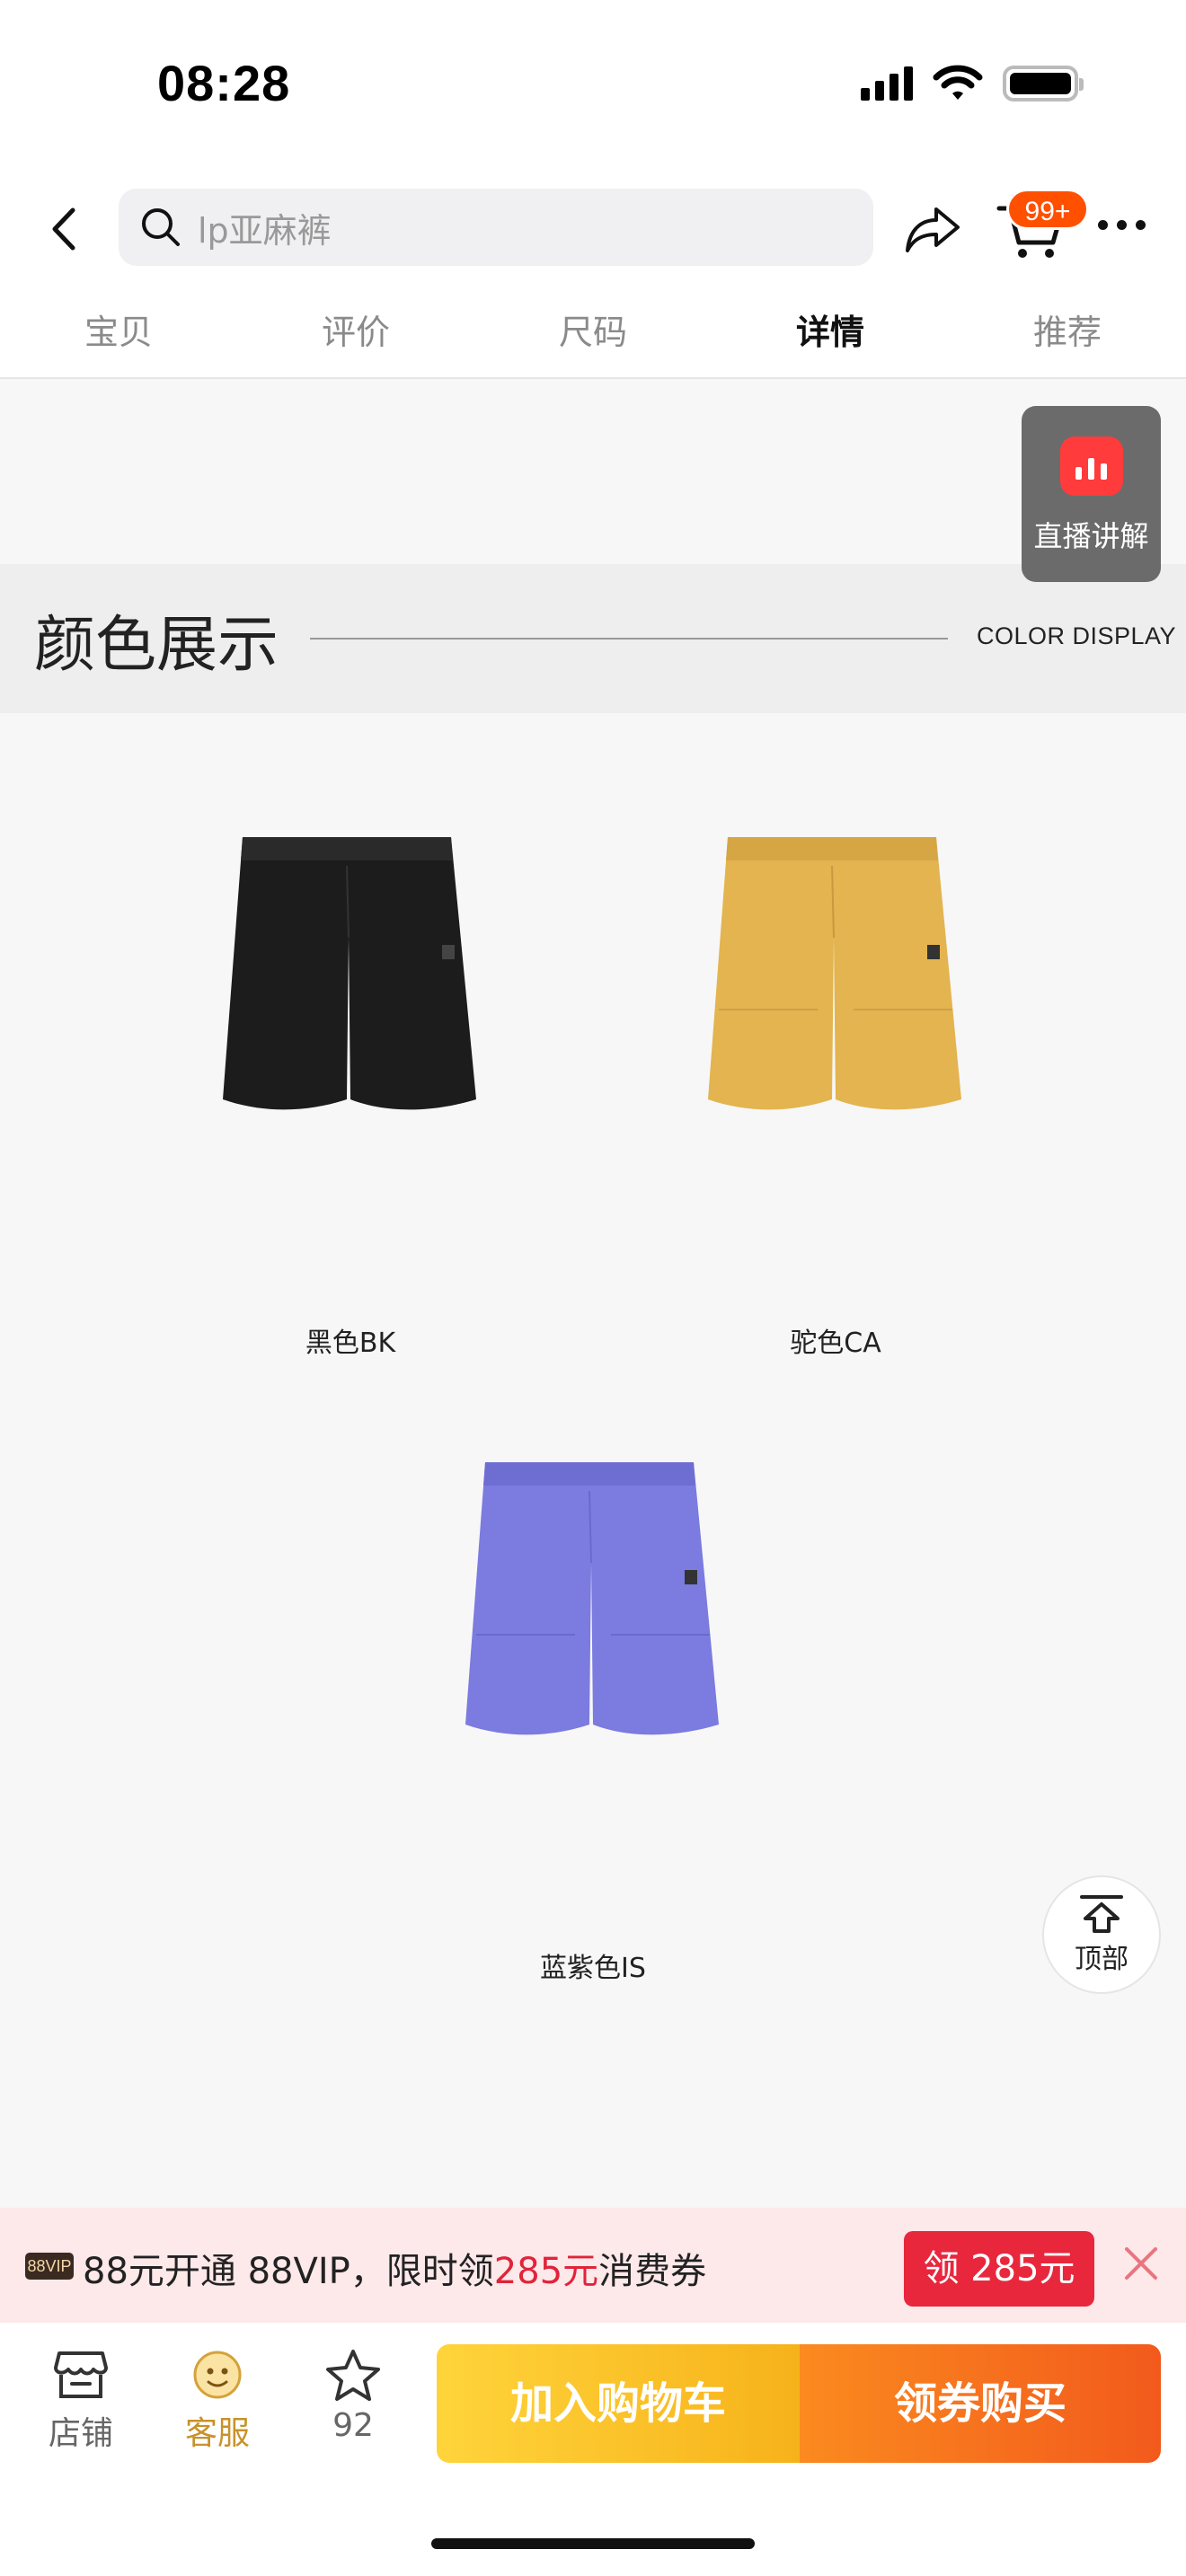 The width and height of the screenshot is (1186, 2576). I want to click on divider-line, so click(629, 639).